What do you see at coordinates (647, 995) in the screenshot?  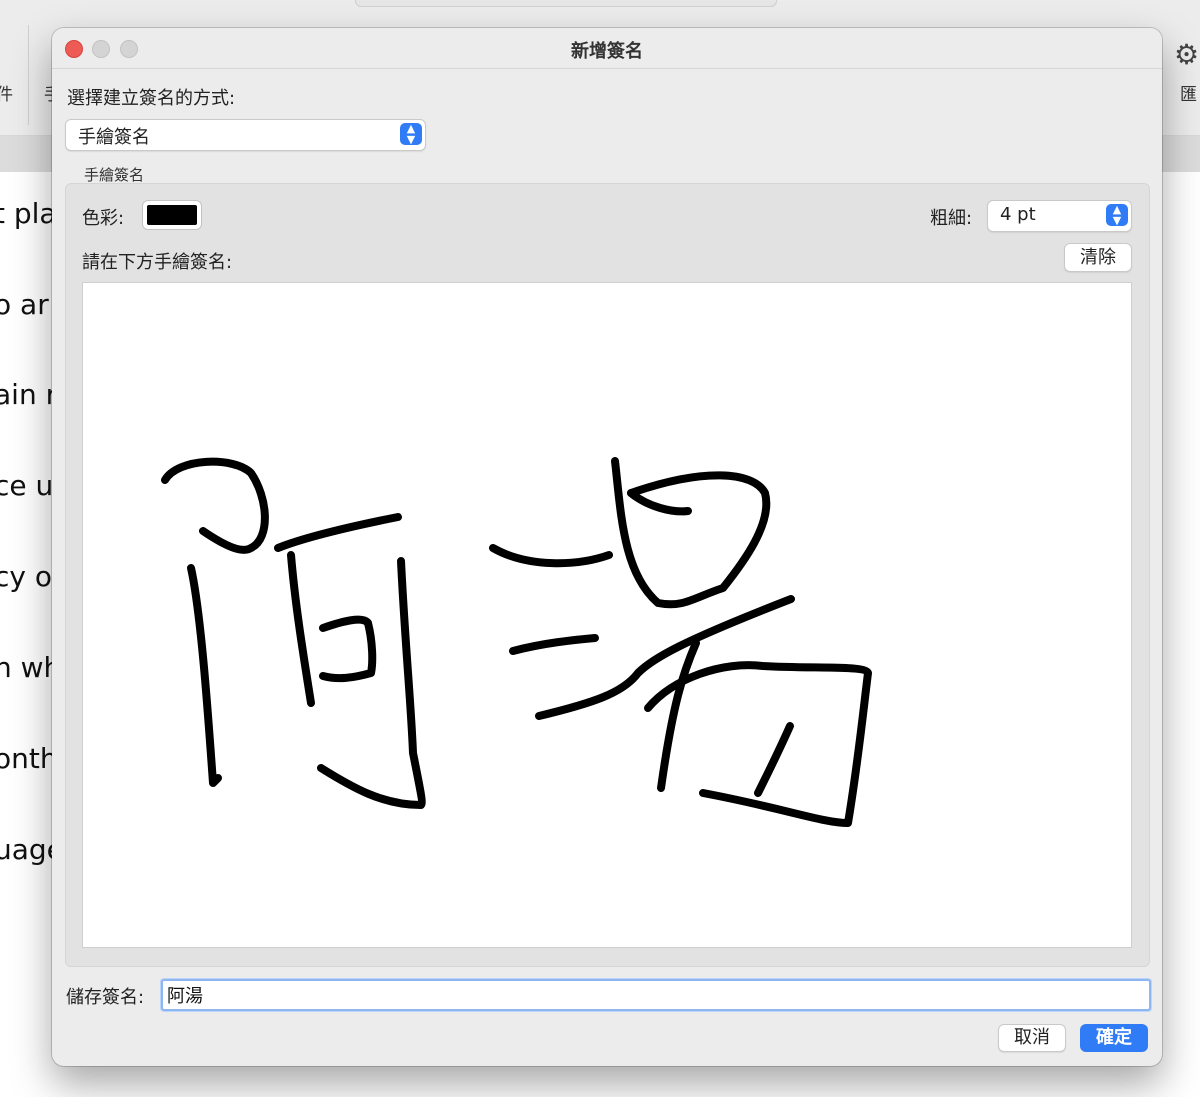 I see `signature-name-input` at bounding box center [647, 995].